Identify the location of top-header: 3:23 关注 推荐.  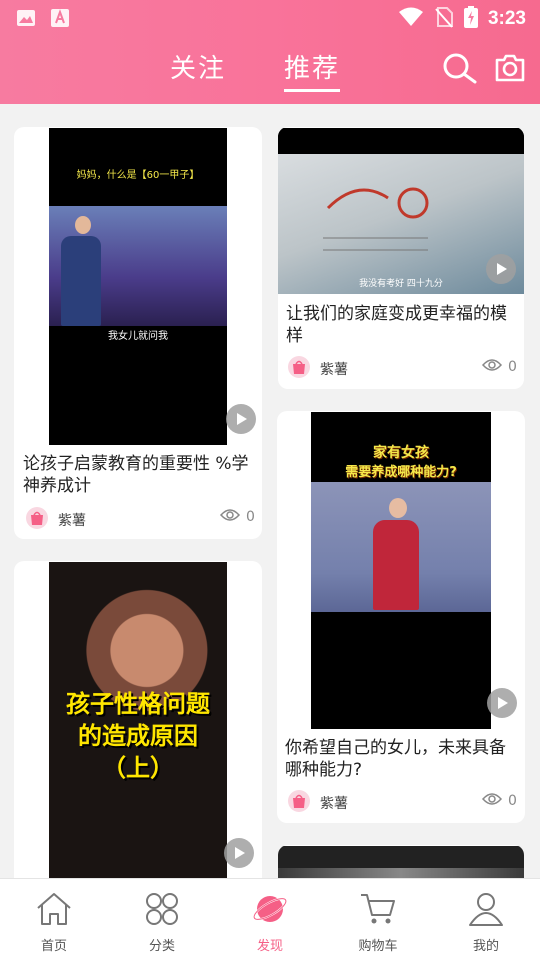
(270, 52).